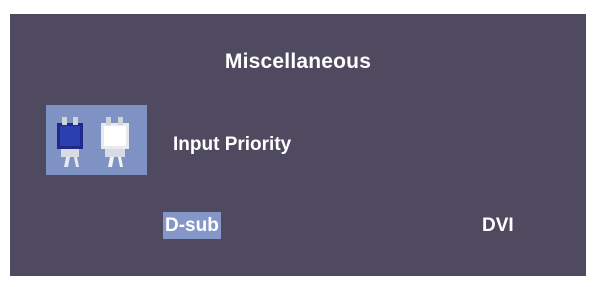 The height and width of the screenshot is (287, 602). Describe the element at coordinates (498, 225) in the screenshot. I see `option-dvi: DVI` at that location.